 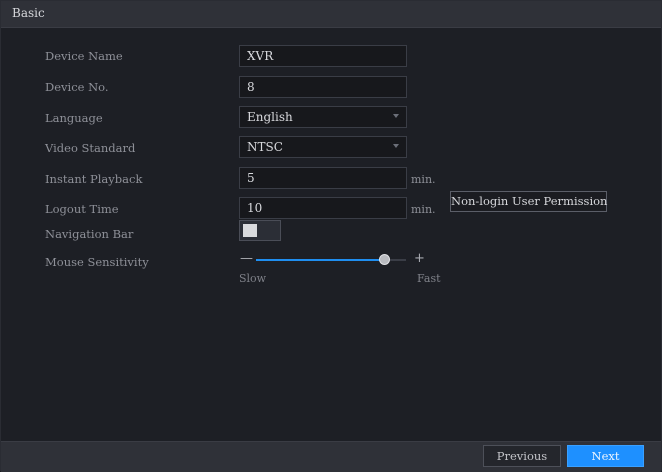 I want to click on fast-label: Fast, so click(x=429, y=278).